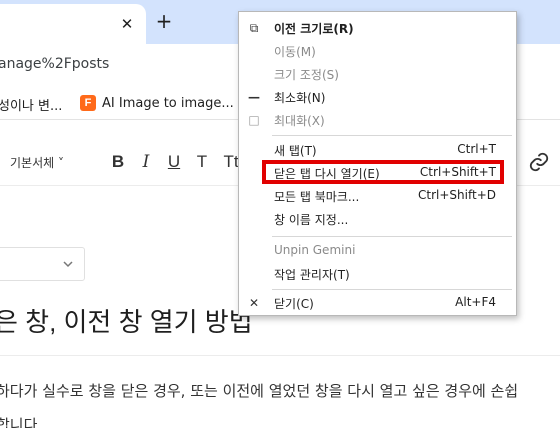 The image size is (560, 428). Describe the element at coordinates (377, 274) in the screenshot. I see `menu-item-task-manager: 작업 관리자(T)` at that location.